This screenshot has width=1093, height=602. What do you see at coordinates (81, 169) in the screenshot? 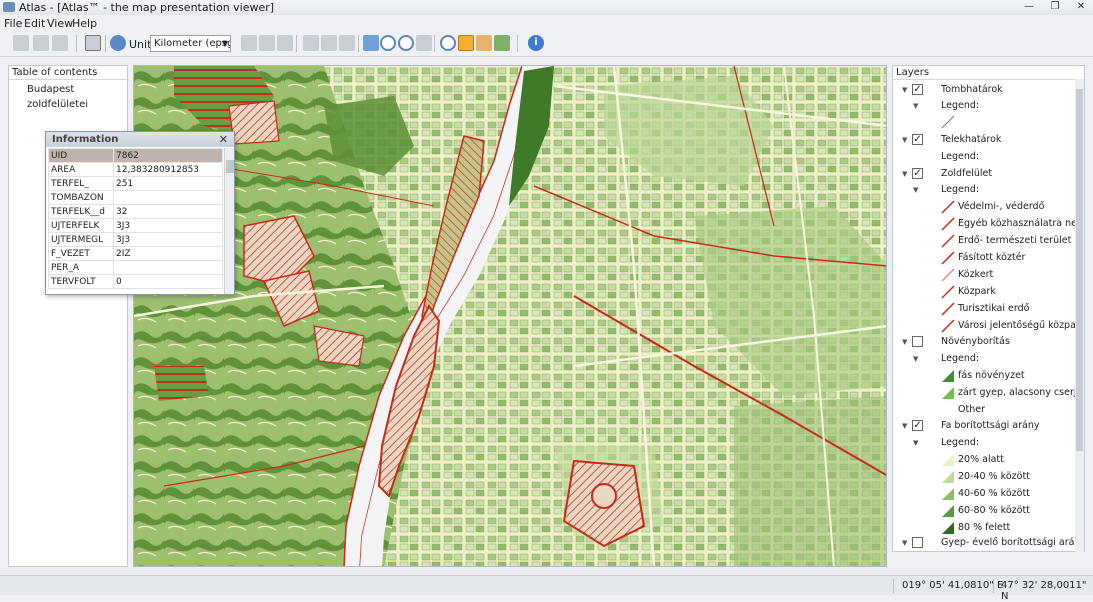
I see `info-key: AREA` at bounding box center [81, 169].